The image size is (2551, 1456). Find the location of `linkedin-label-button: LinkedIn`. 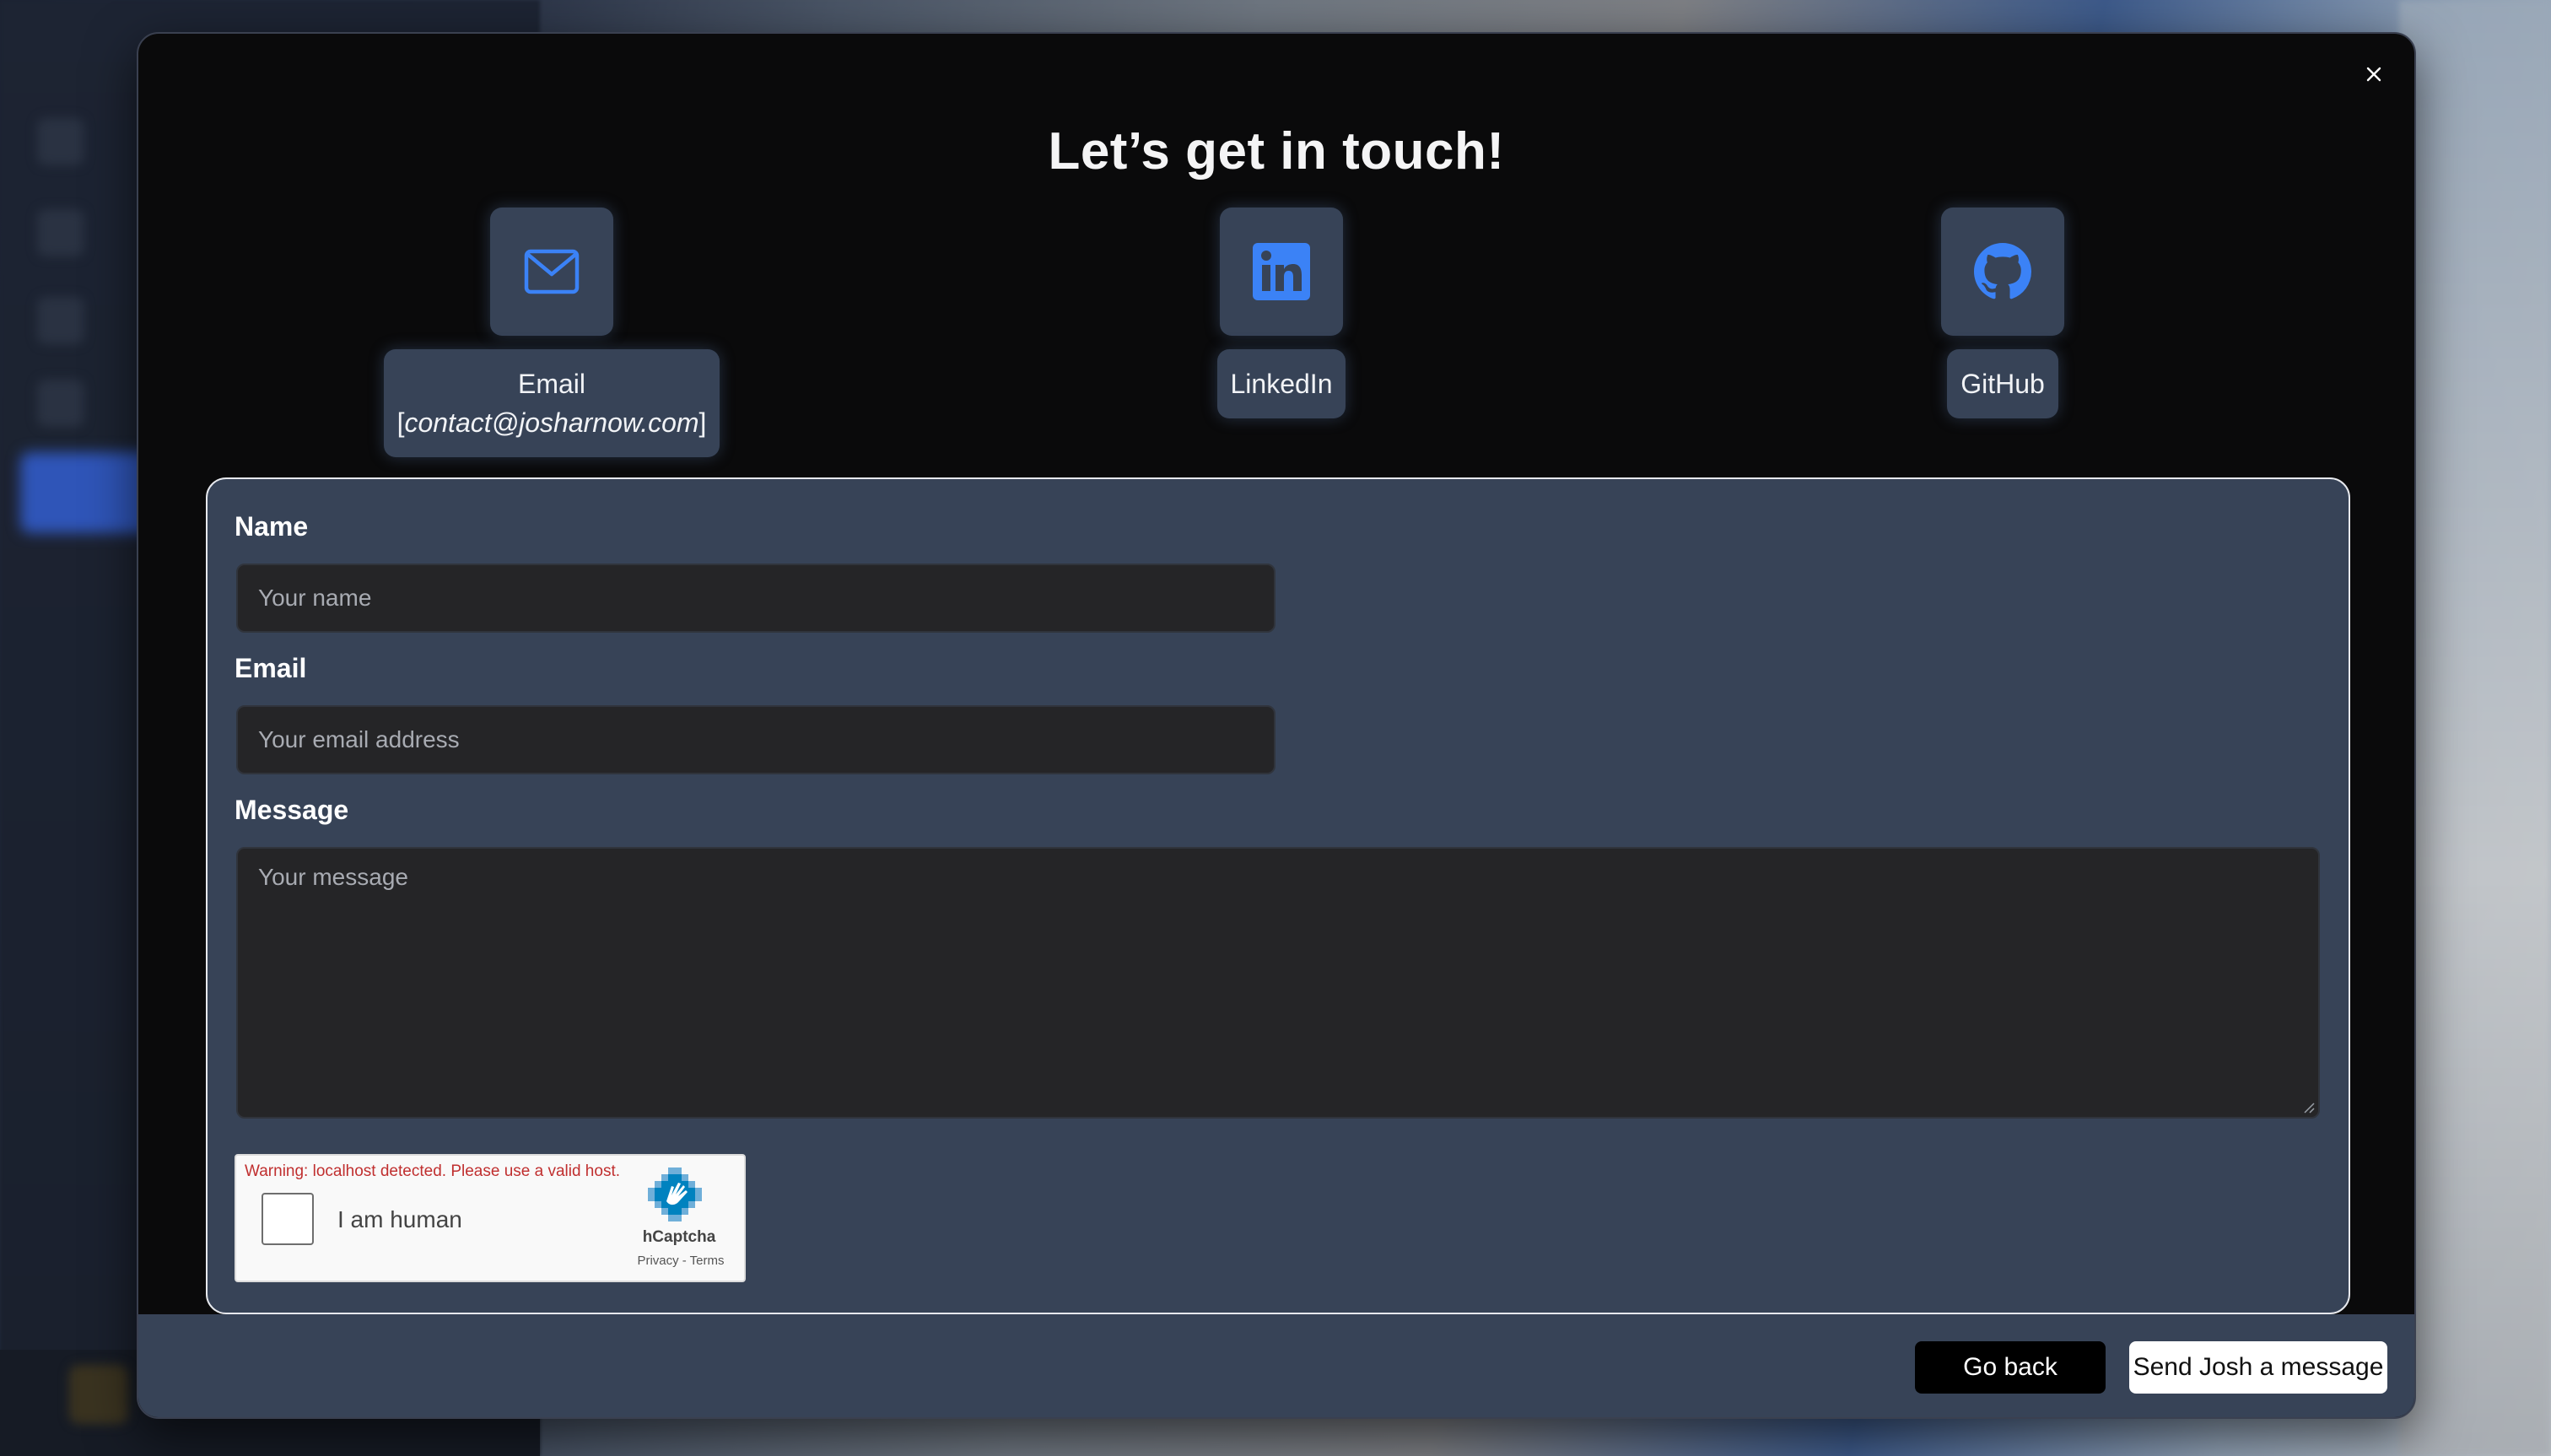

linkedin-label-button: LinkedIn is located at coordinates (1281, 384).